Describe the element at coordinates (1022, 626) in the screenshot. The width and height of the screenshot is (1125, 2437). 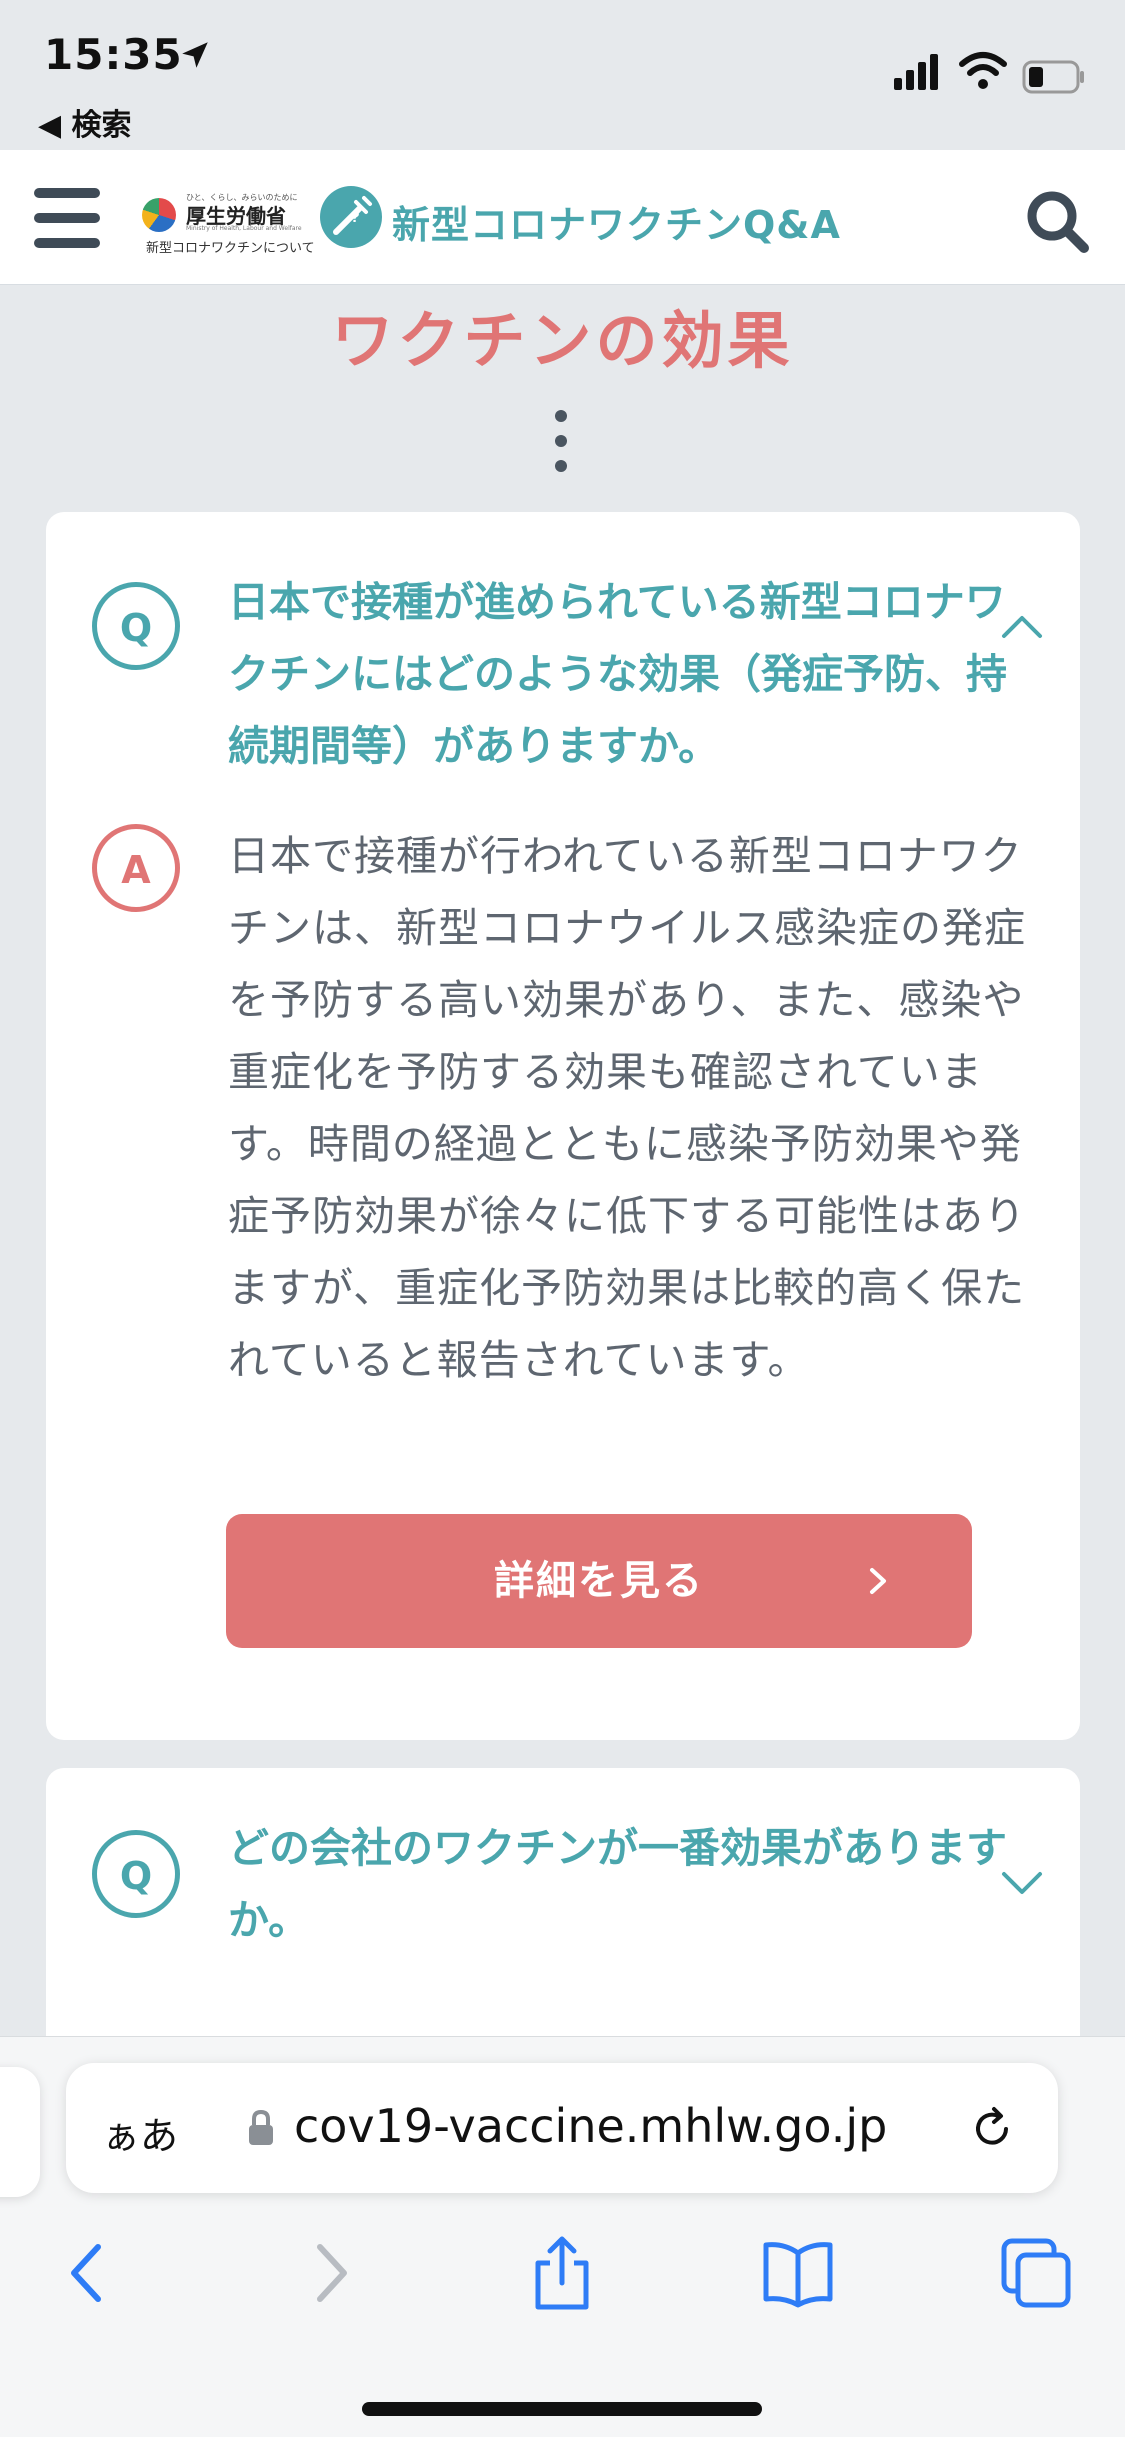
I see `chevron-up-icon` at that location.